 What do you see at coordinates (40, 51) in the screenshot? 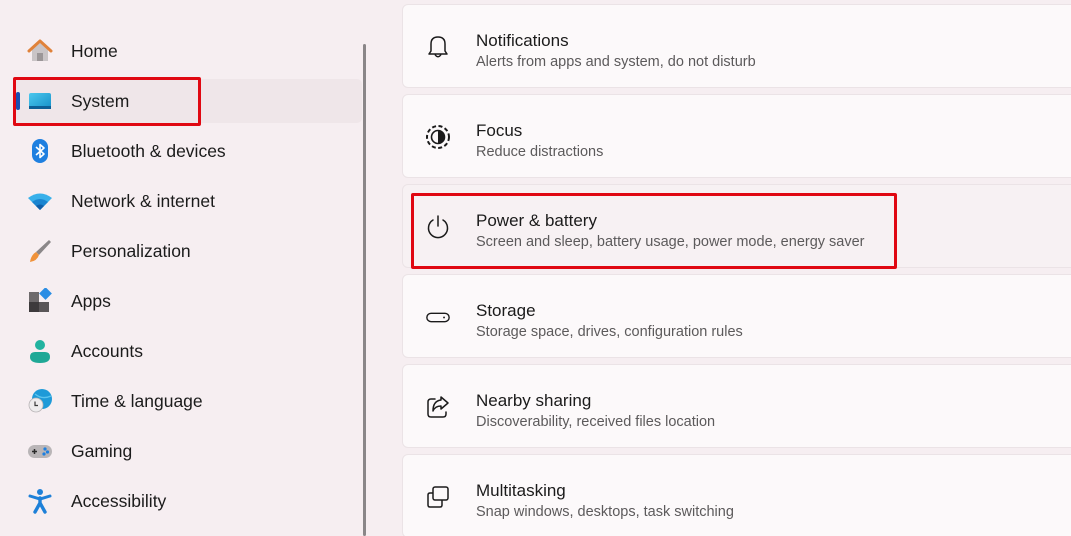
I see `home-icon` at bounding box center [40, 51].